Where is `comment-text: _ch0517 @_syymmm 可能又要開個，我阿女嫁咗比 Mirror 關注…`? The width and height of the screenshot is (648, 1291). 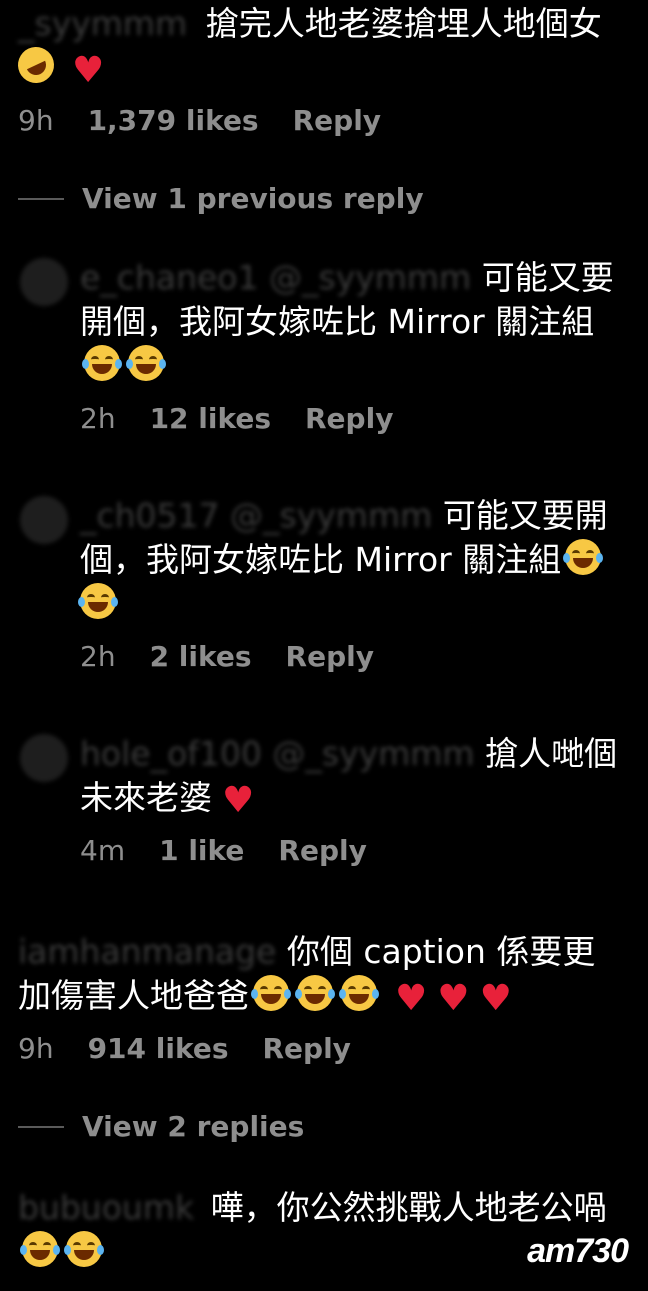
comment-text: _ch0517 @_syymmm 可能又要開個，我阿女嫁咗比 Mirror 關注… is located at coordinates (349, 560).